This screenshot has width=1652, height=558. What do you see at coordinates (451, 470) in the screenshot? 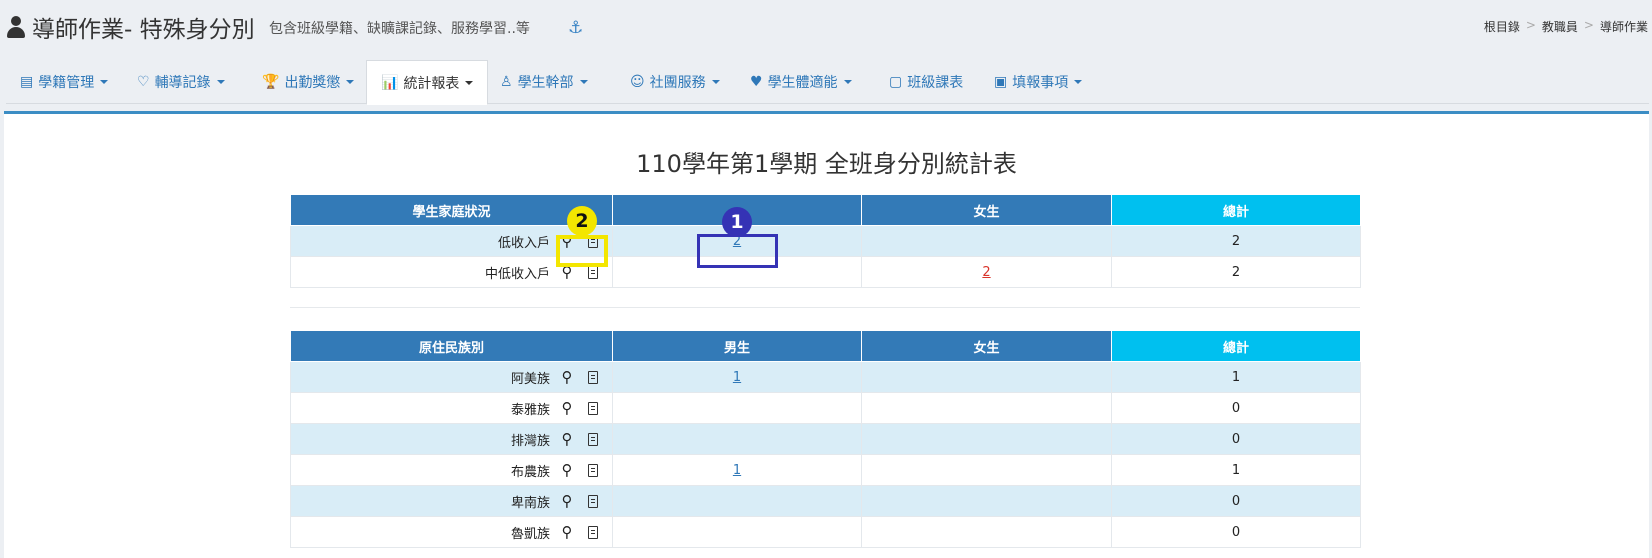
I see `row-label-cell: 布農族 ⚲` at bounding box center [451, 470].